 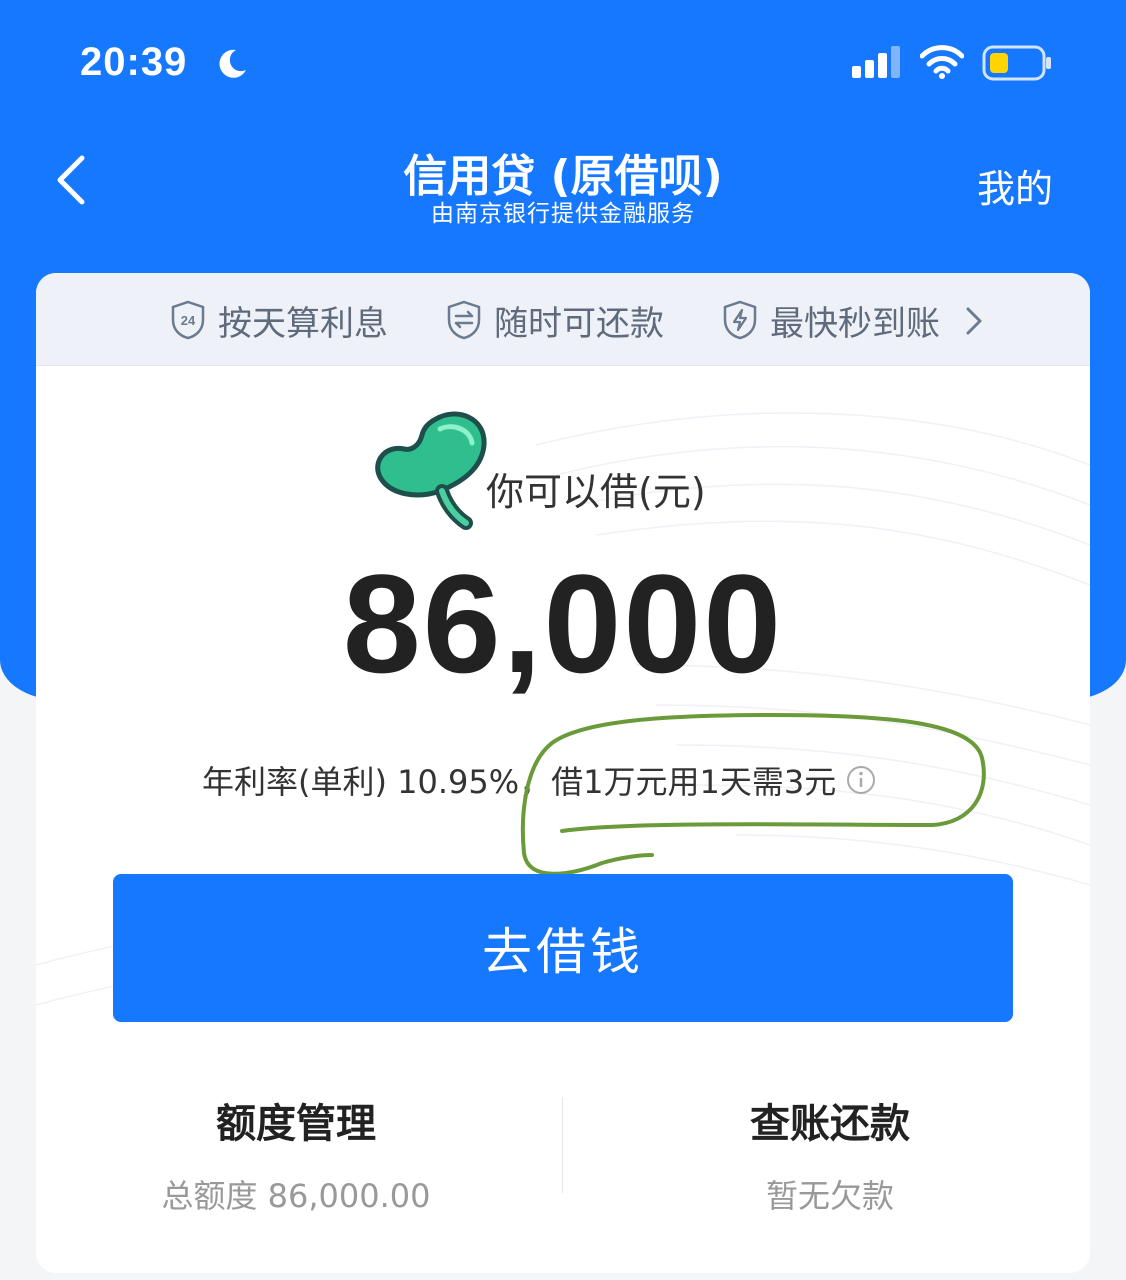 I want to click on exchange-shield-icon, so click(x=464, y=320).